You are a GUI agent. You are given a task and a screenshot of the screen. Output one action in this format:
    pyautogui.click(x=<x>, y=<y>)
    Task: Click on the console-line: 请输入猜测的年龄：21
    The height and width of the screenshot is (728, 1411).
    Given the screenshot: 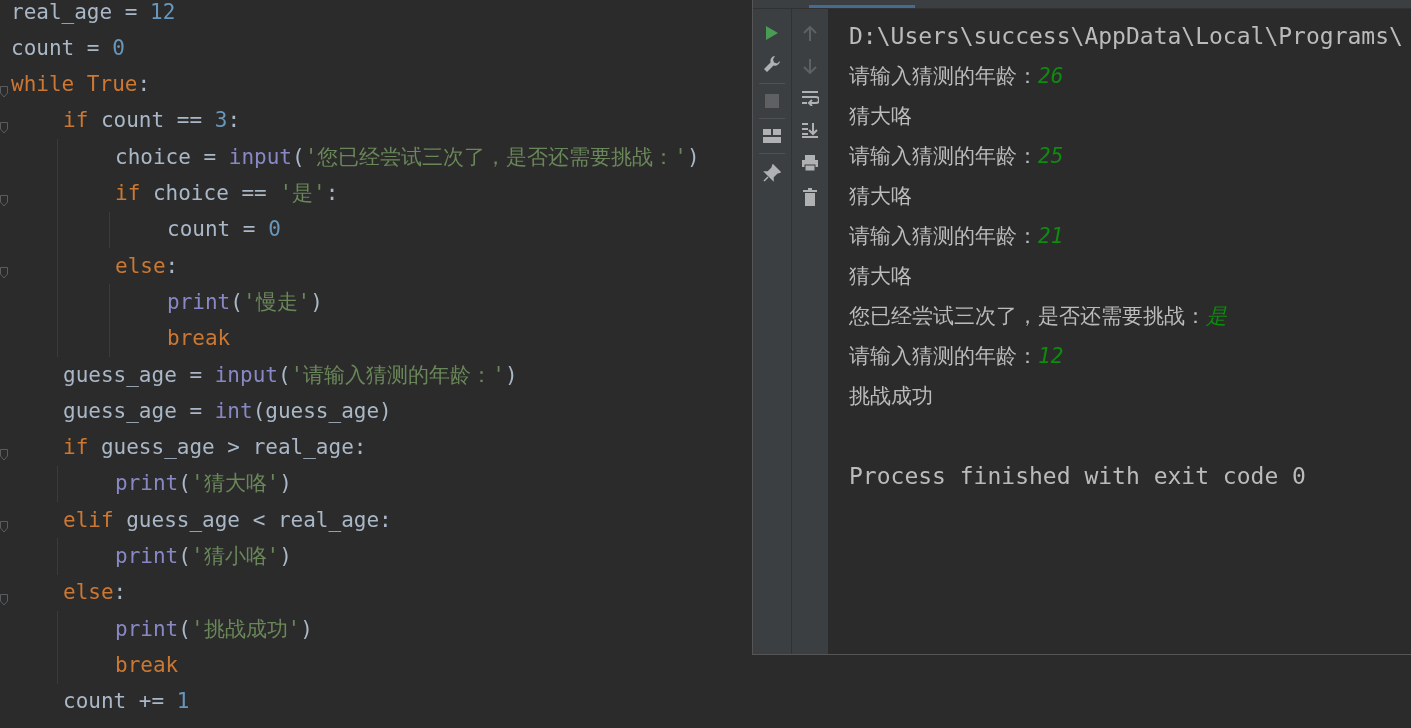 What is the action you would take?
    pyautogui.click(x=956, y=236)
    